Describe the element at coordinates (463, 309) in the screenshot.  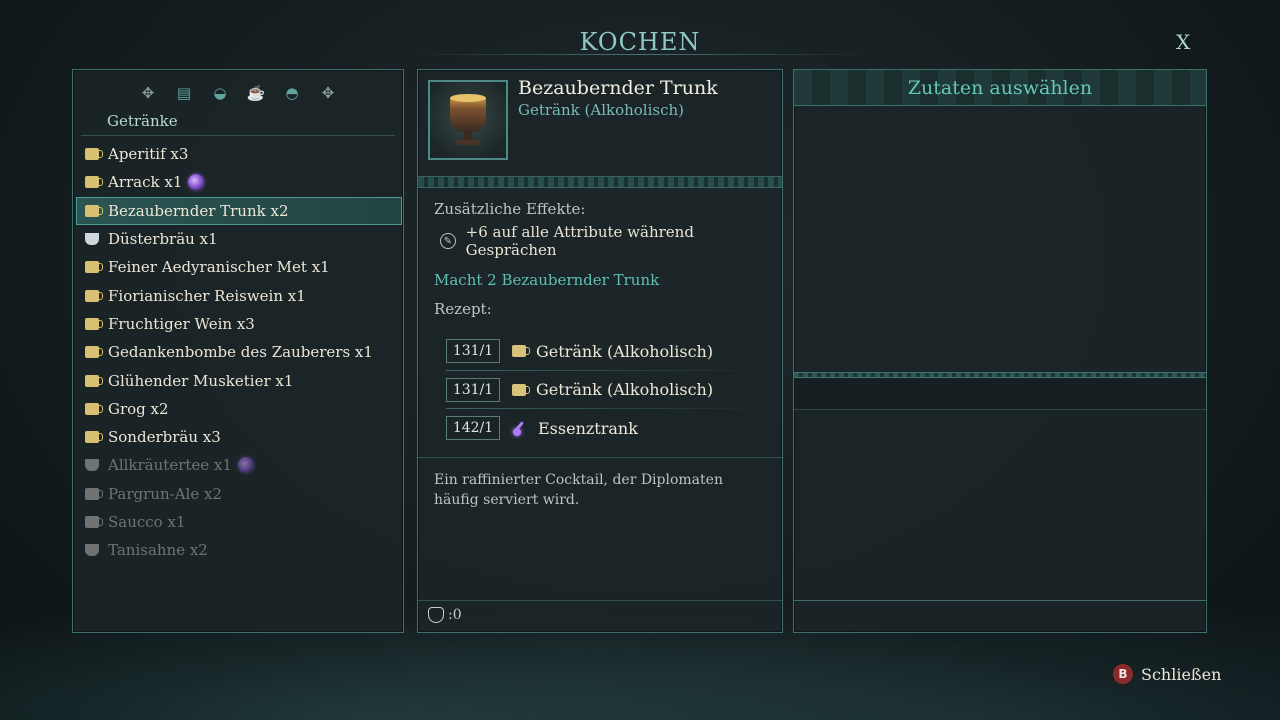
I see `recipe-label: Rezept:` at that location.